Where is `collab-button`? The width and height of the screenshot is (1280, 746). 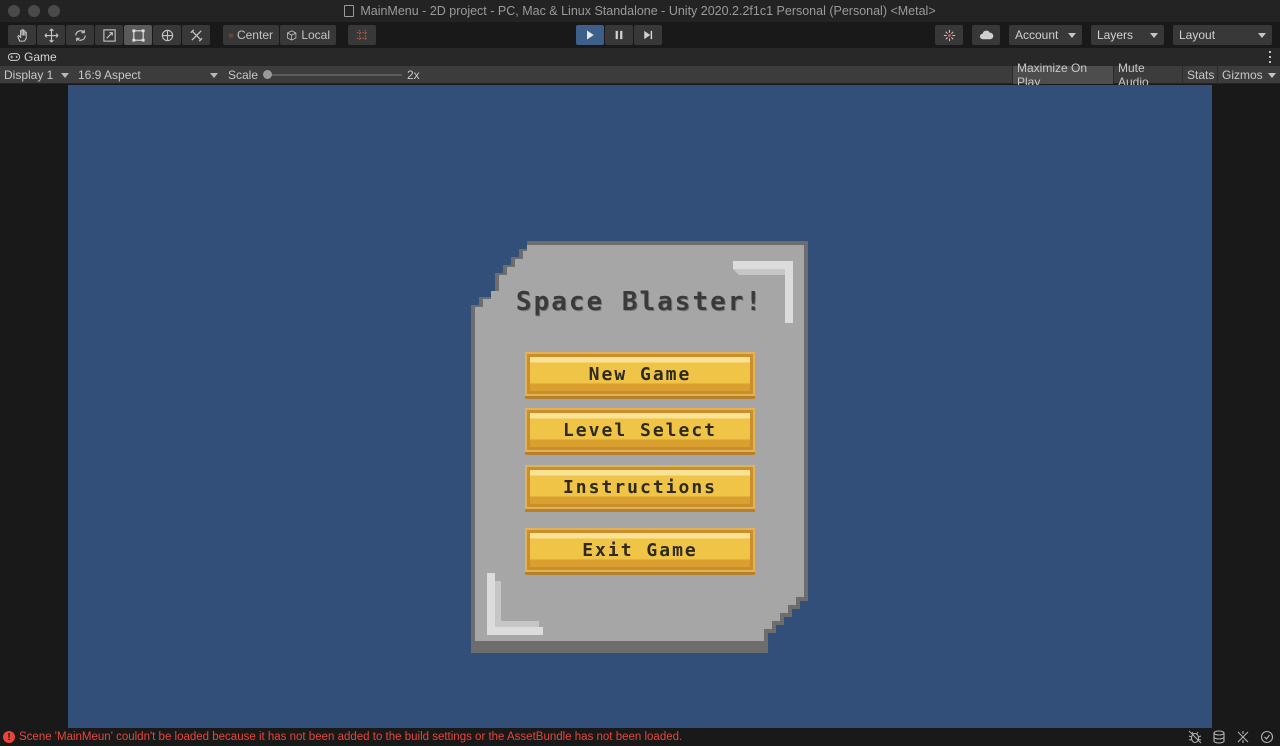 collab-button is located at coordinates (949, 35).